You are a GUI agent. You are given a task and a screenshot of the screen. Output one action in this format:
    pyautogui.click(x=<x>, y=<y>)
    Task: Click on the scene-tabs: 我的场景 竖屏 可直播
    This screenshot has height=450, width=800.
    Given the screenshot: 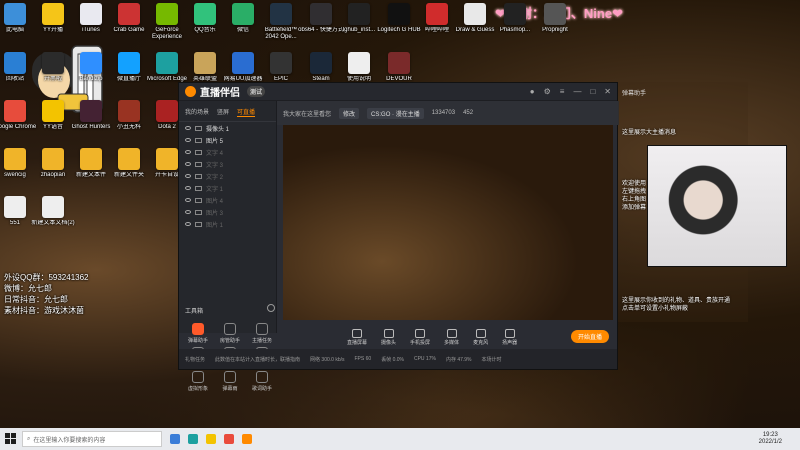 What is the action you would take?
    pyautogui.click(x=227, y=111)
    